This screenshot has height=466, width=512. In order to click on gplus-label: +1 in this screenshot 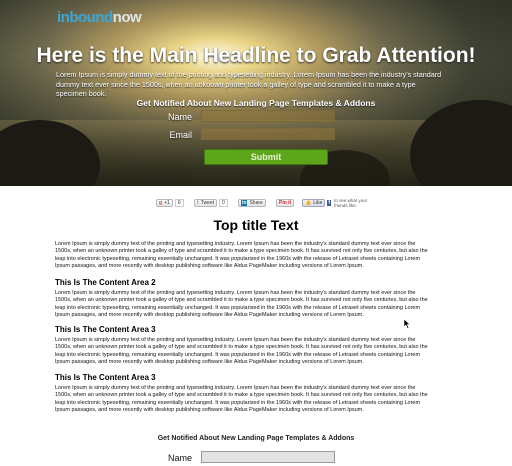, I will do `click(167, 202)`.